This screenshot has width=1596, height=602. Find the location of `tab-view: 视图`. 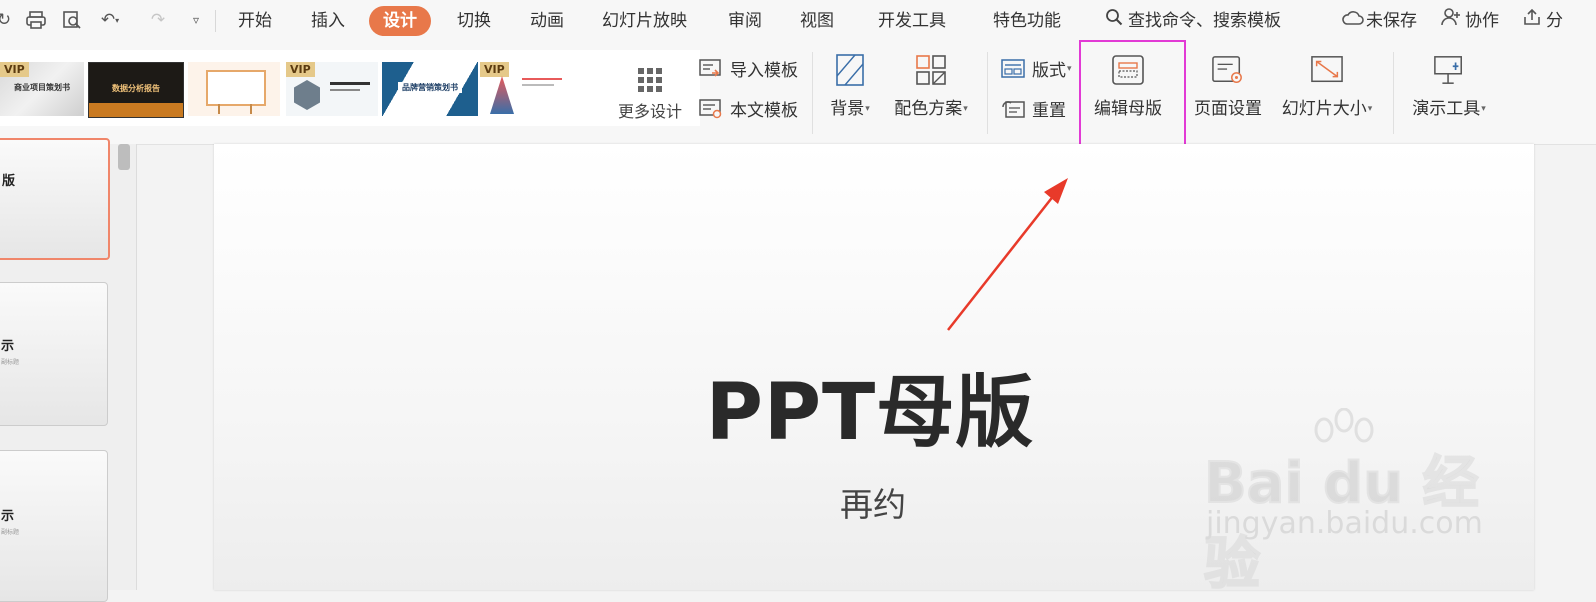

tab-view: 视图 is located at coordinates (817, 21).